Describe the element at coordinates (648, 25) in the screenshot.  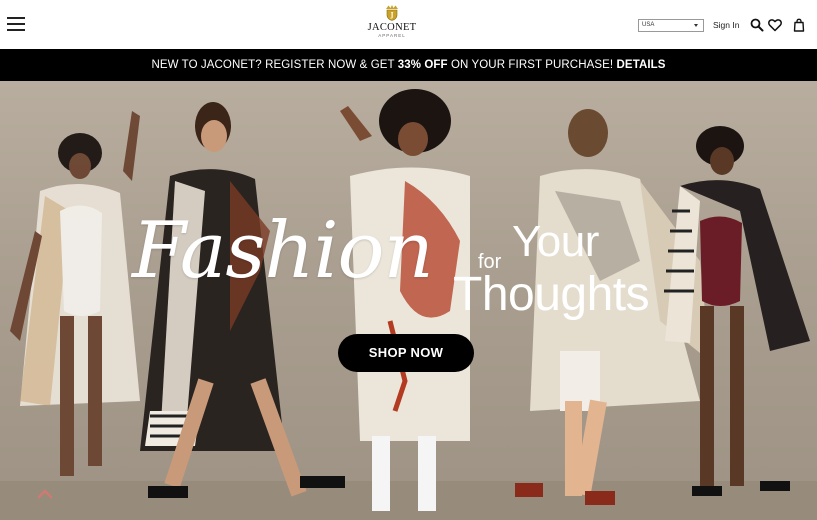
I see `country-select-value: USA` at that location.